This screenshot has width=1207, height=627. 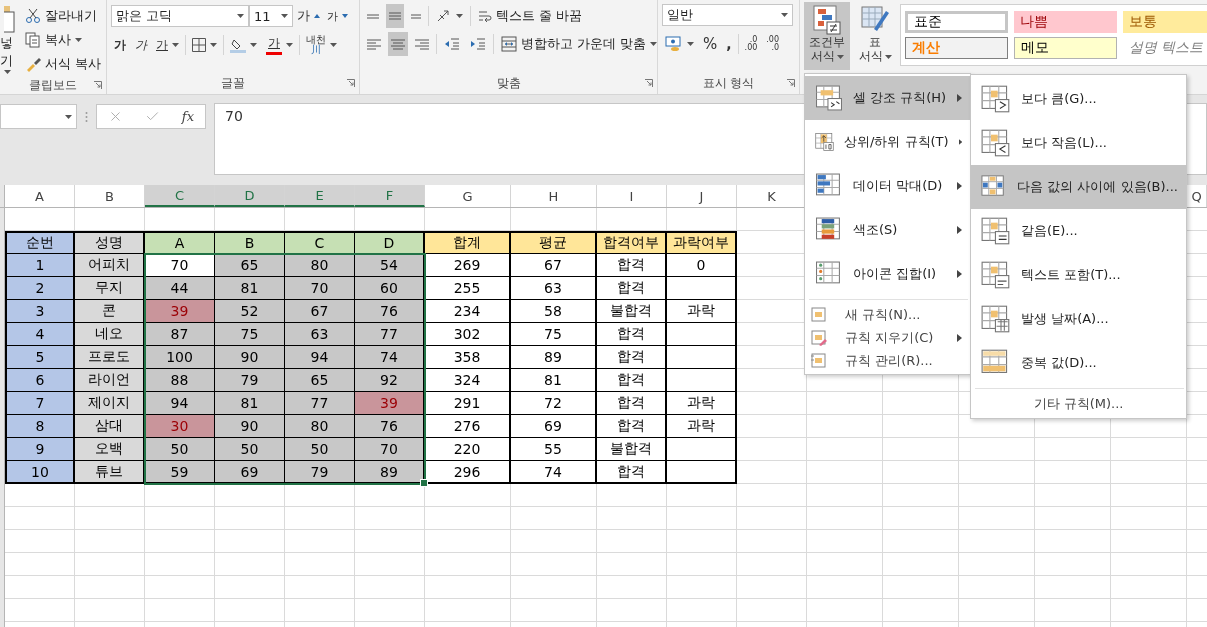 I want to click on cell-style: 설명 텍스트, so click(x=1165, y=48).